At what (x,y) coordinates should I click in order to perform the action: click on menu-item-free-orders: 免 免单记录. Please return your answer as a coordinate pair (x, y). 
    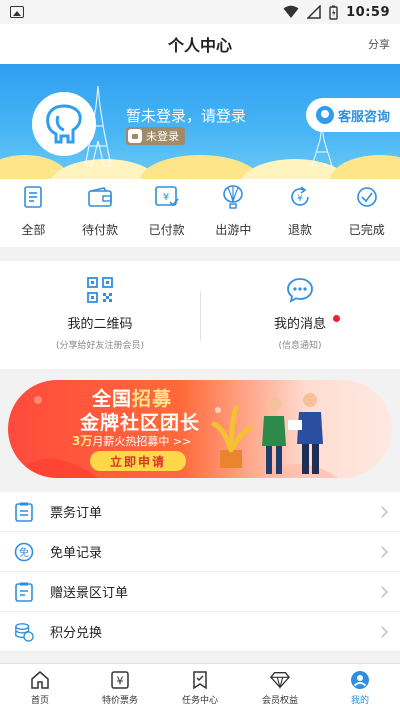
    Looking at the image, I should click on (200, 552).